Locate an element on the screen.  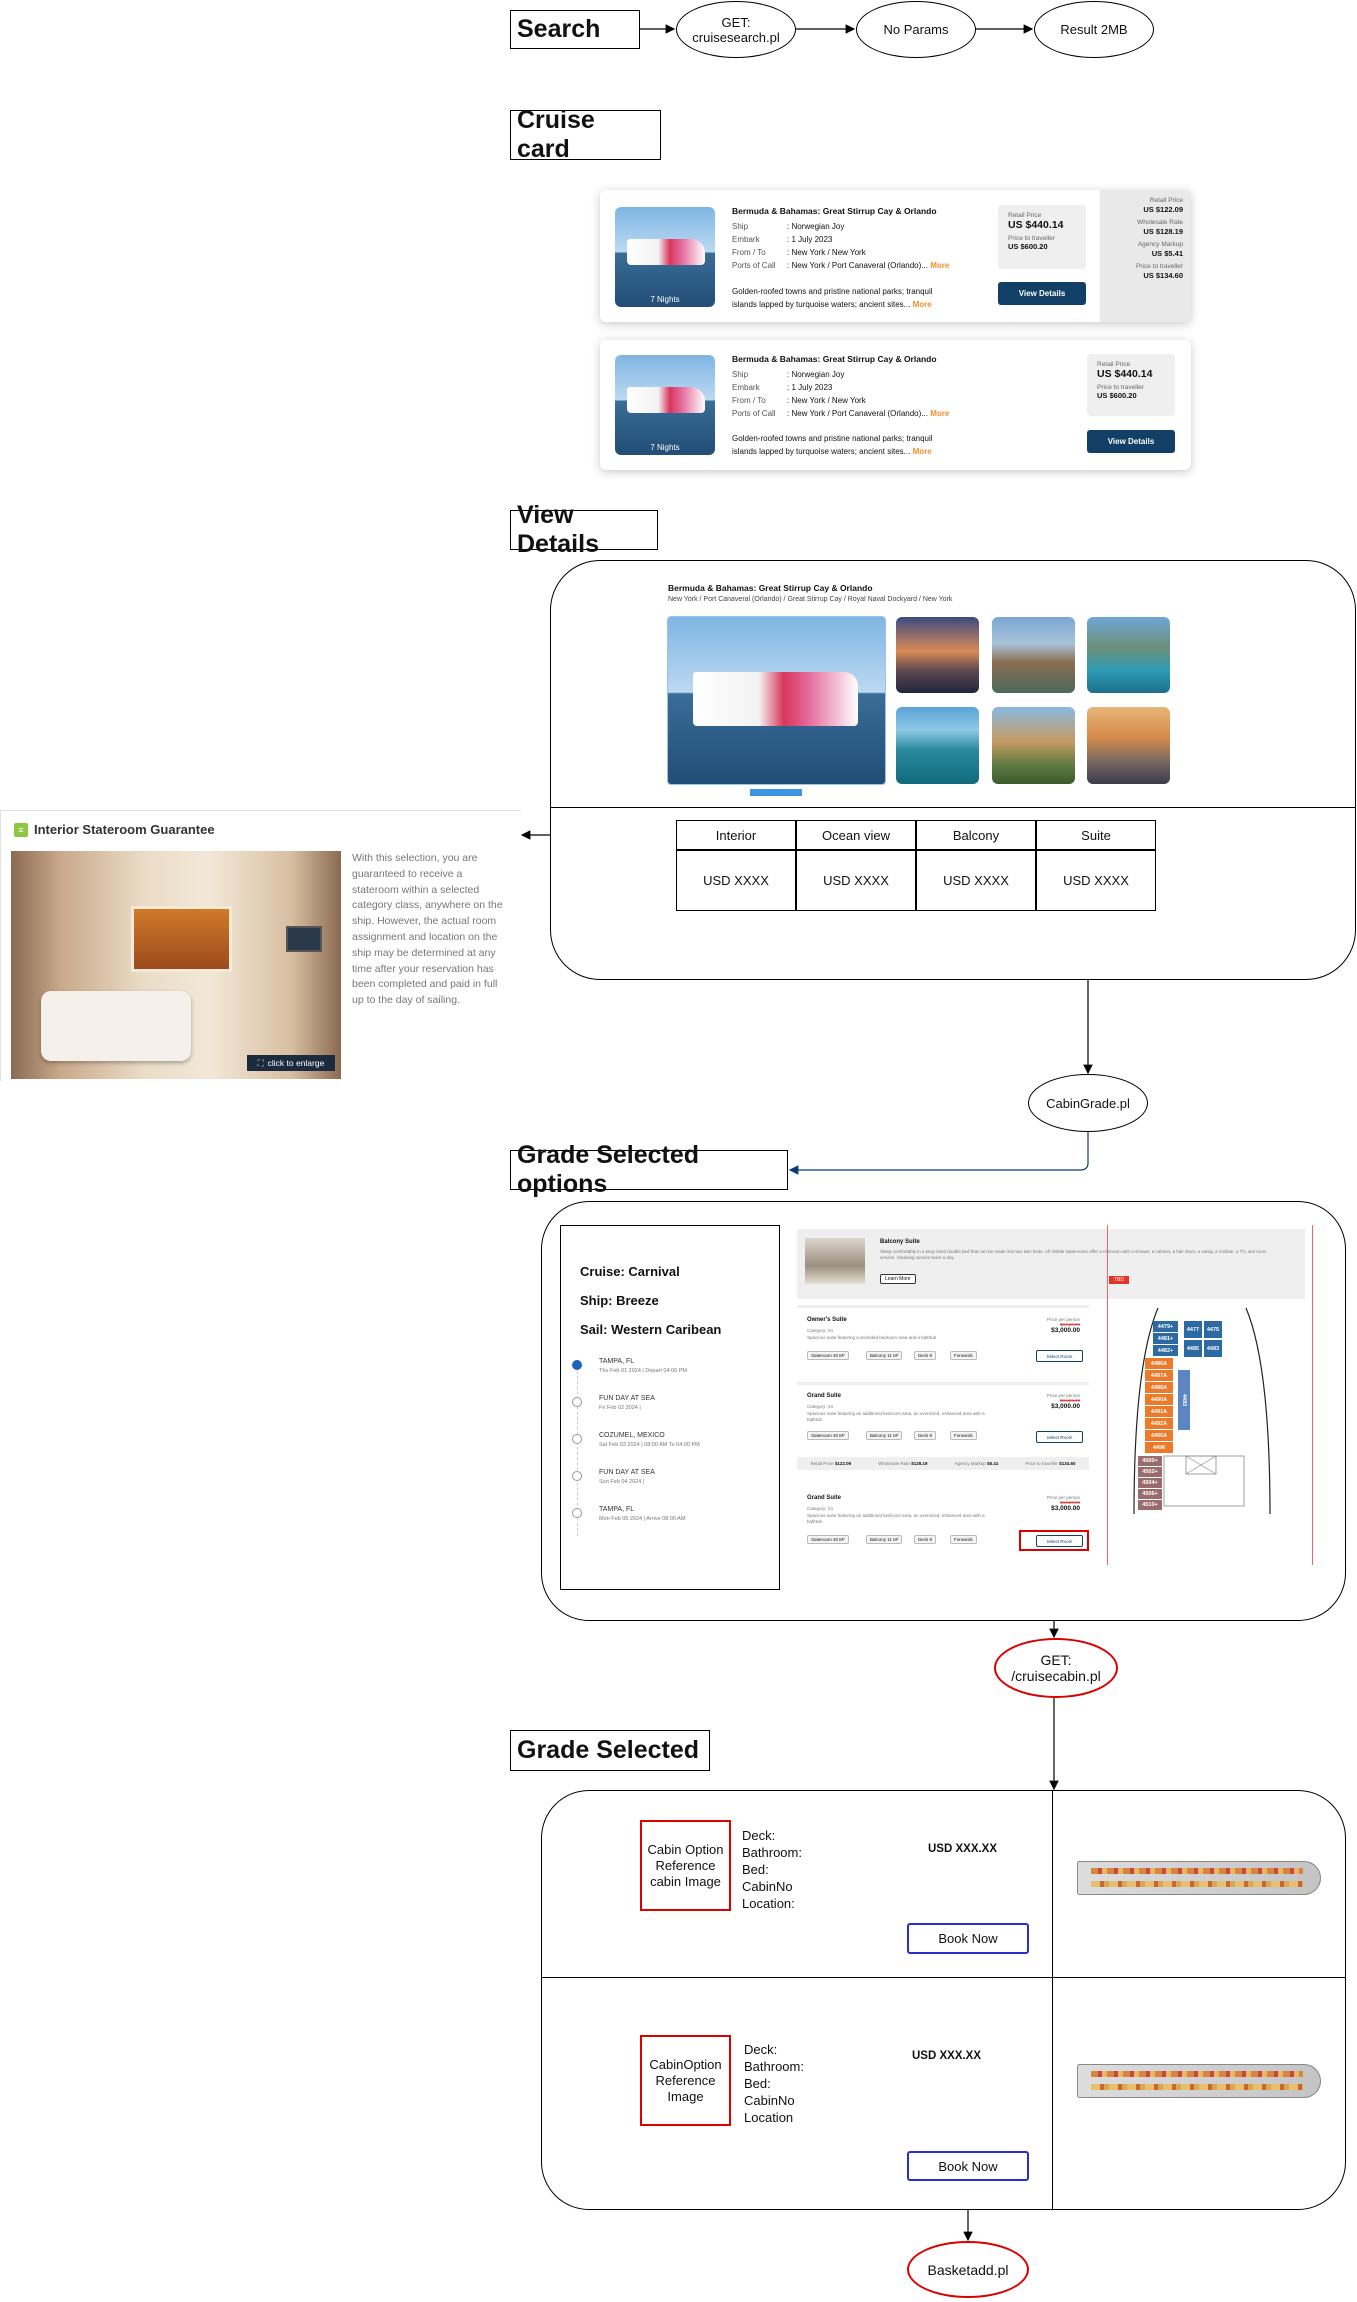
port-info: Fri Feb 02 2024 | is located at coordinates (620, 1408).